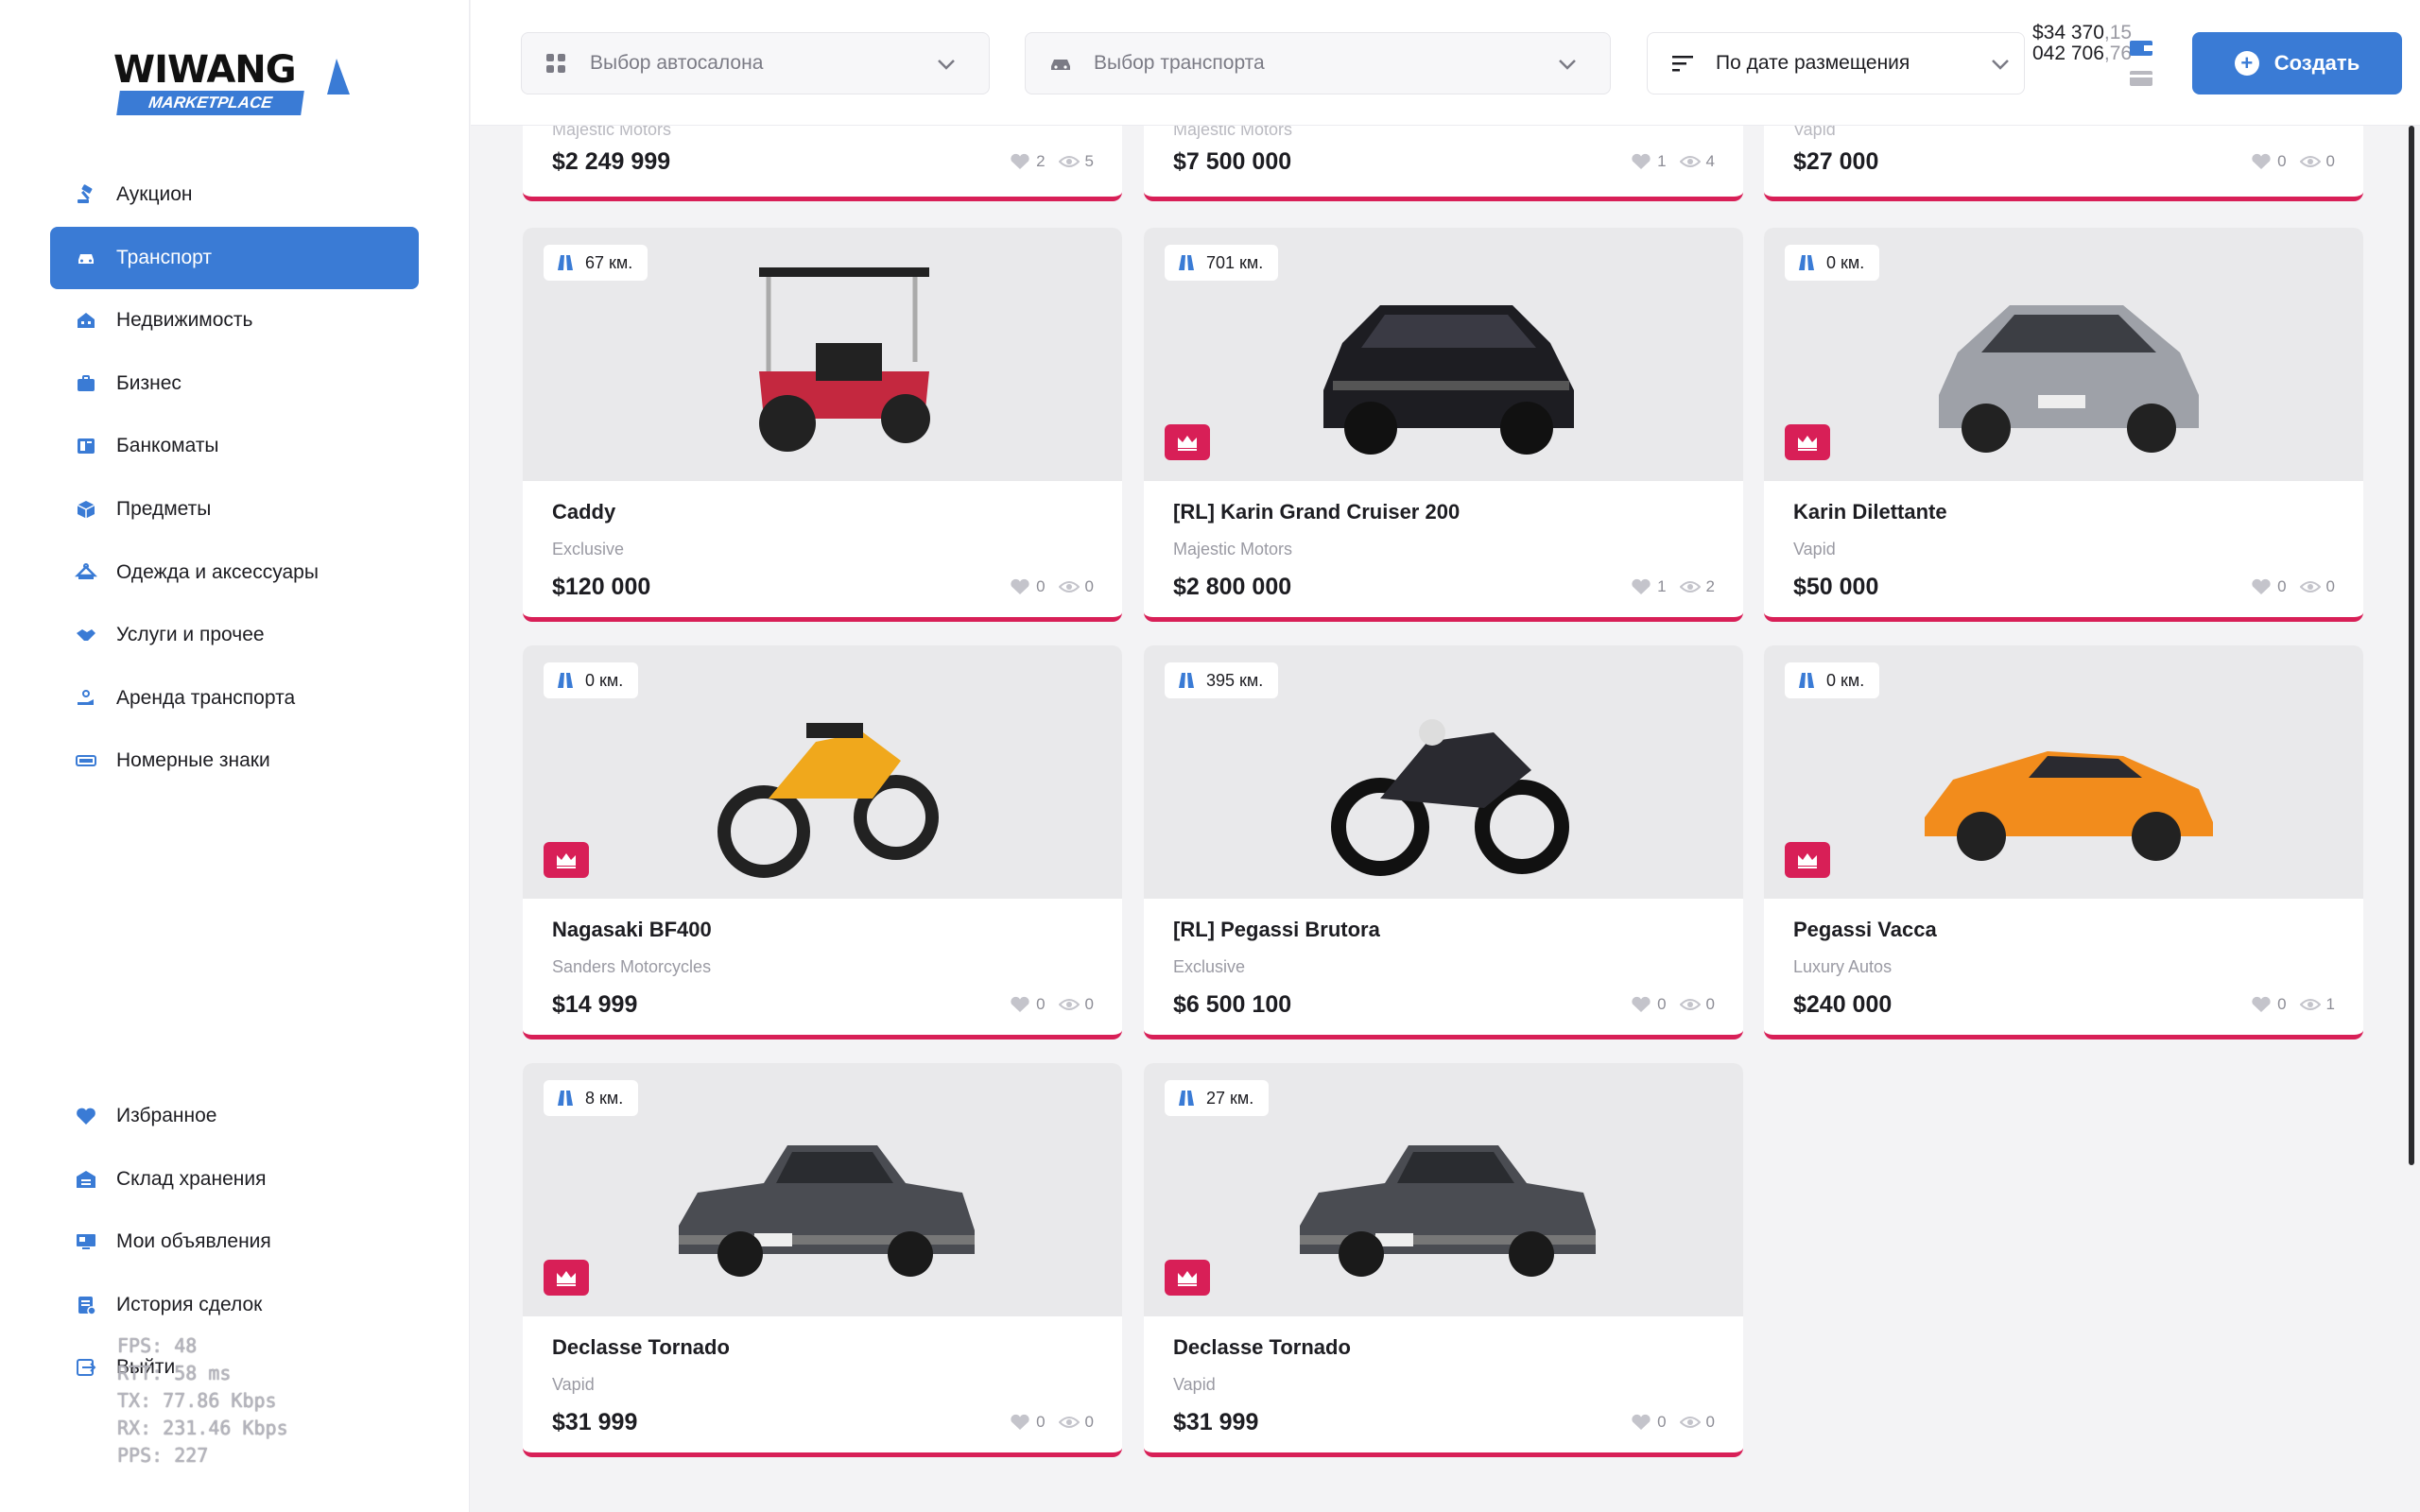  What do you see at coordinates (2141, 65) in the screenshot?
I see `wallet-icons` at bounding box center [2141, 65].